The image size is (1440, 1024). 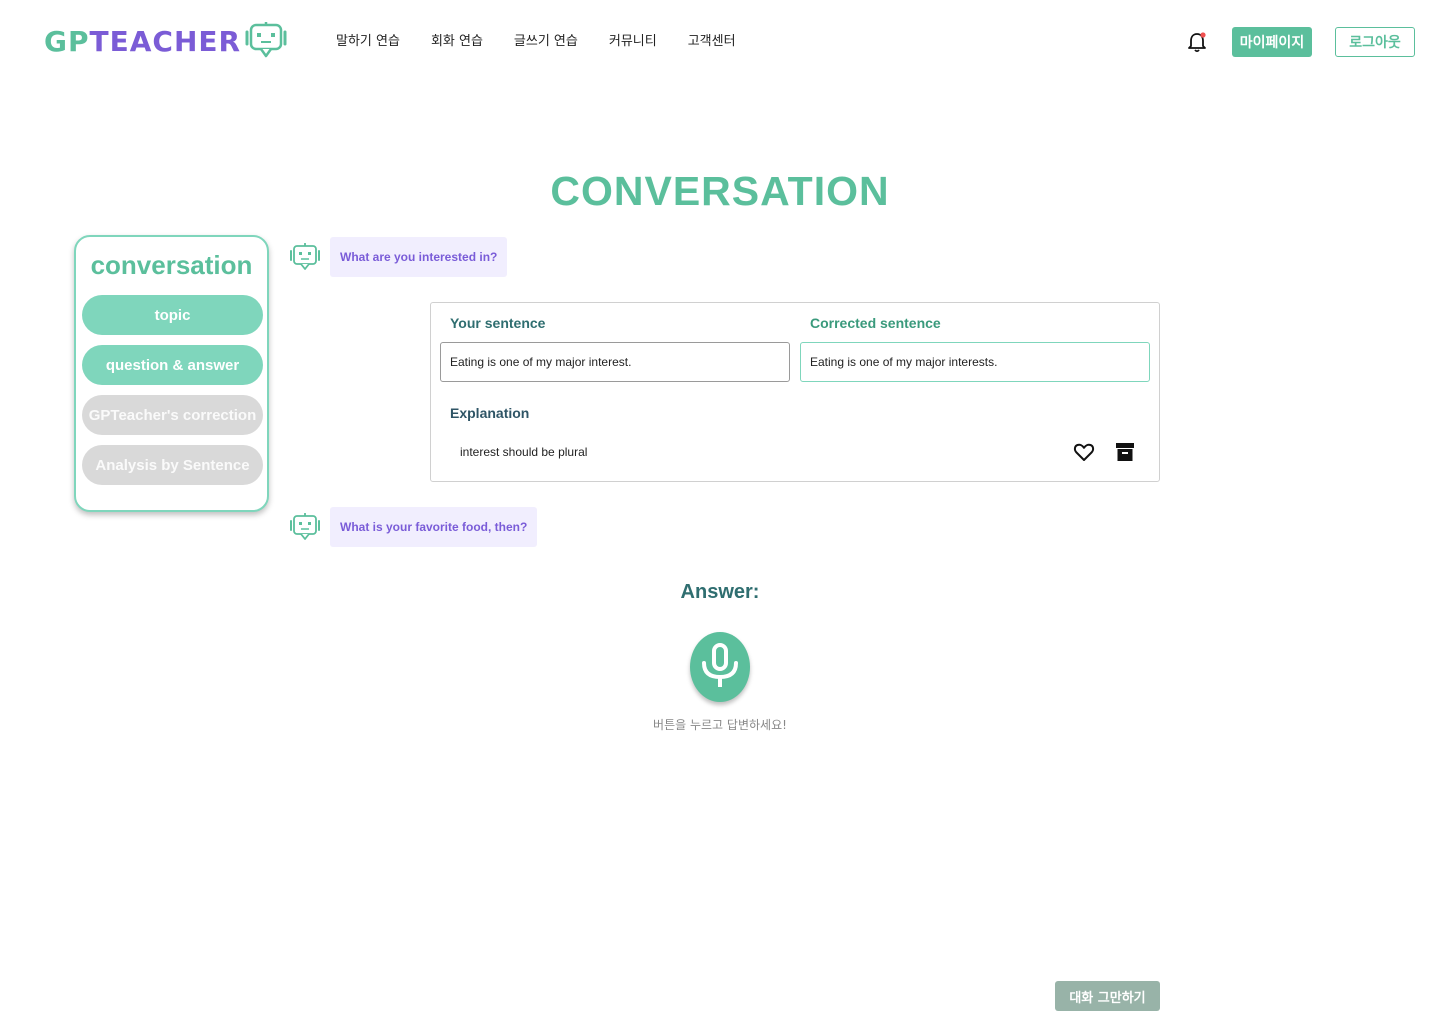 I want to click on step-correction-button: GPTeacher's correction, so click(x=172, y=415).